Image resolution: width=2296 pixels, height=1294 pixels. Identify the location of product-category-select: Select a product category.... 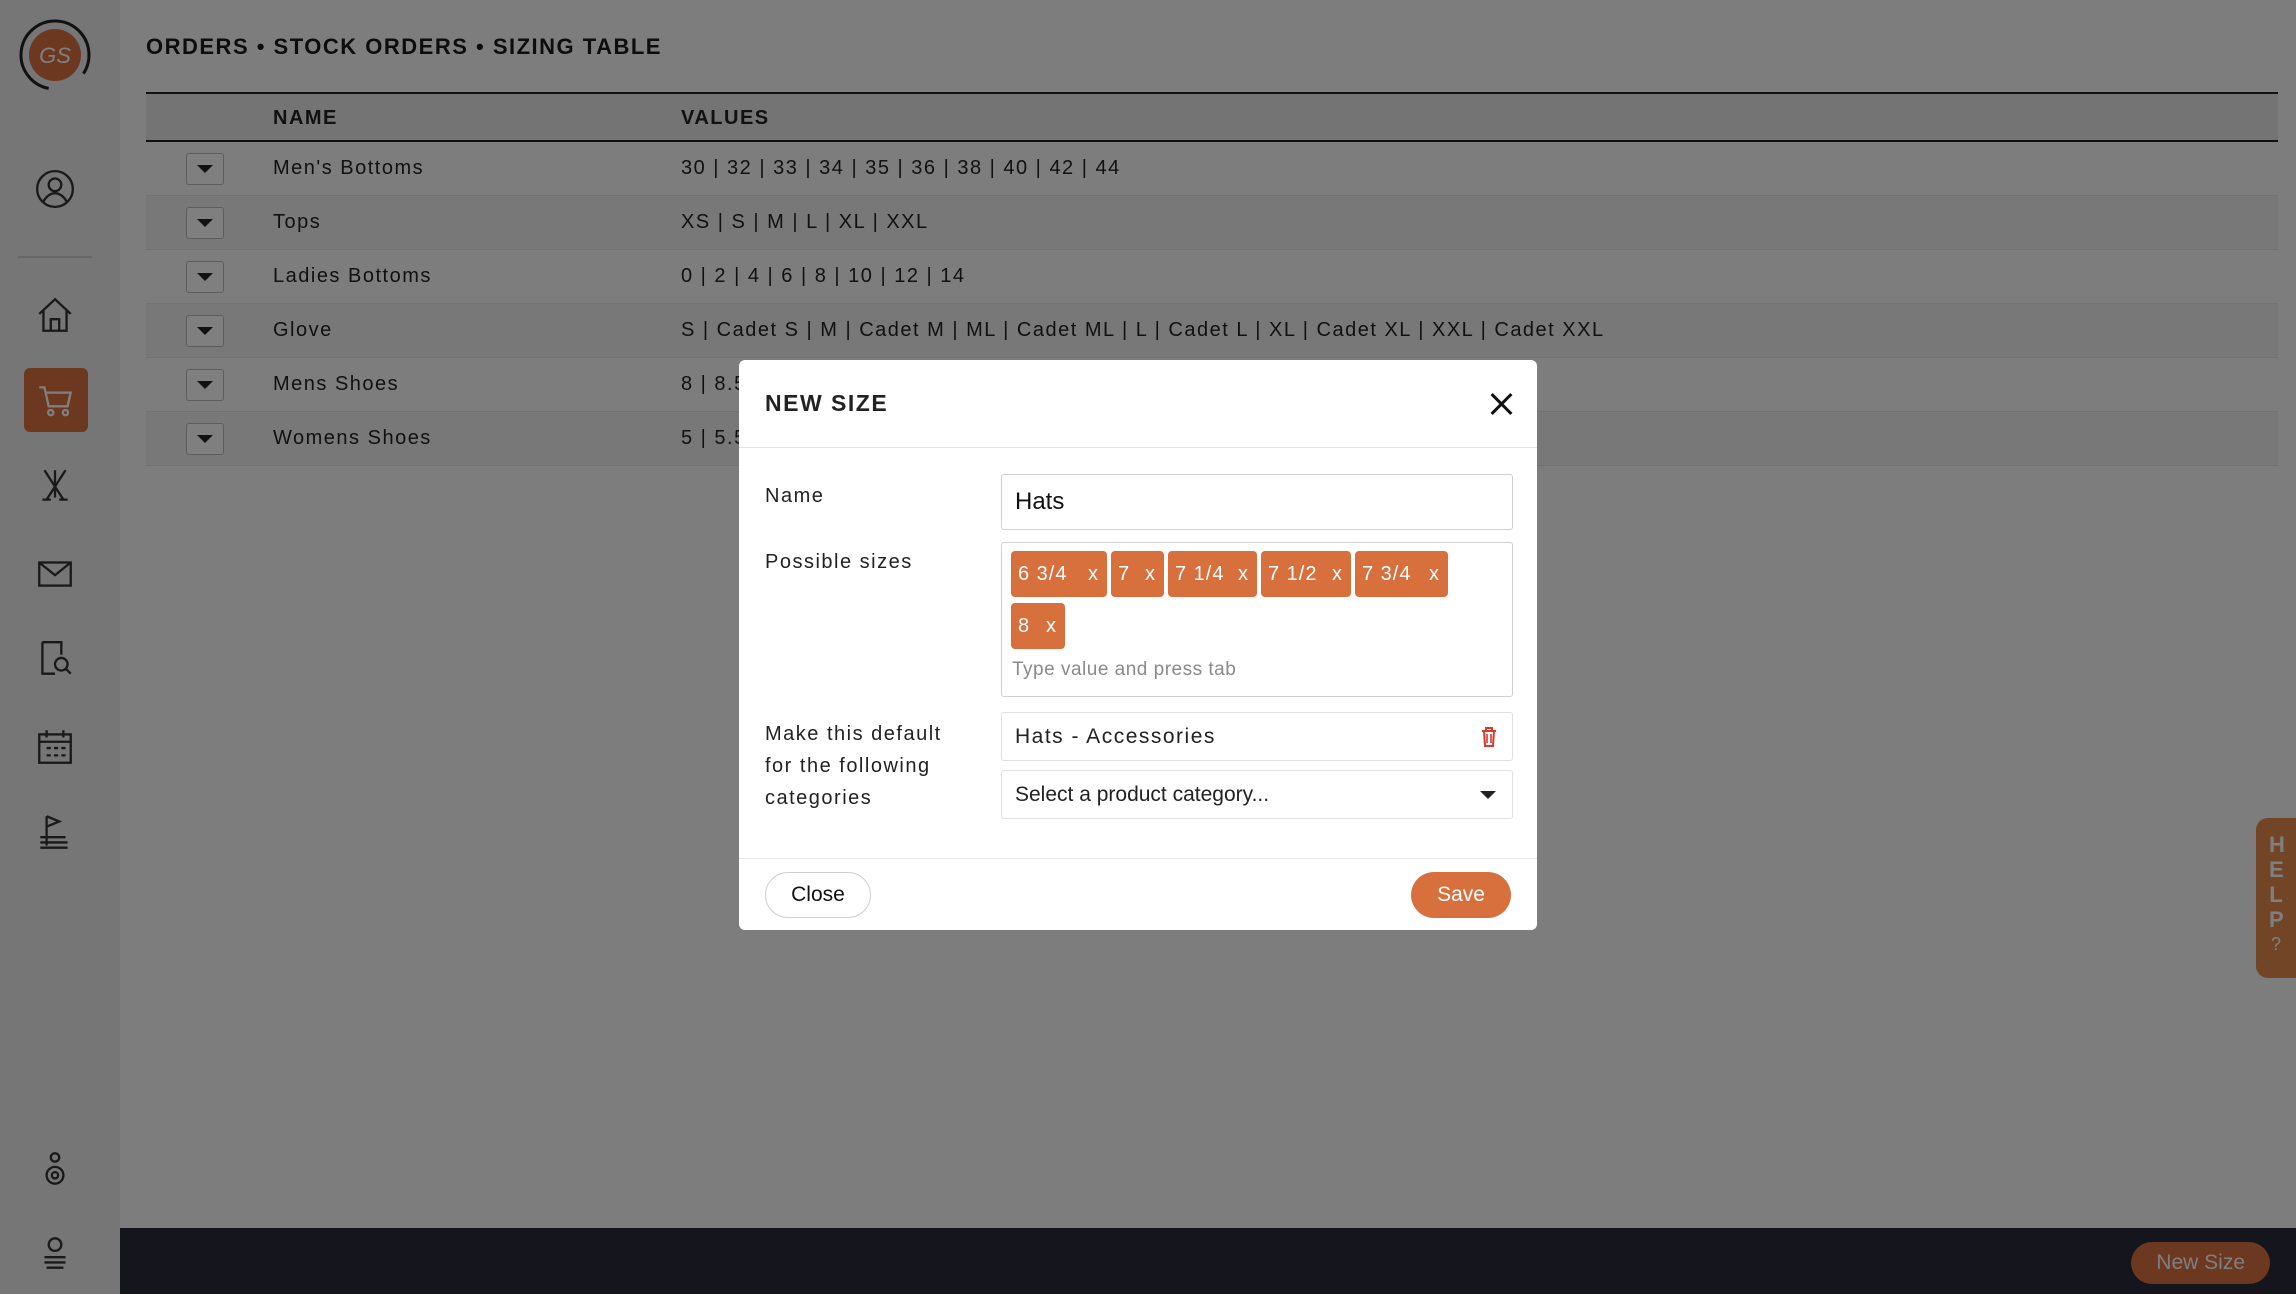
(1257, 794).